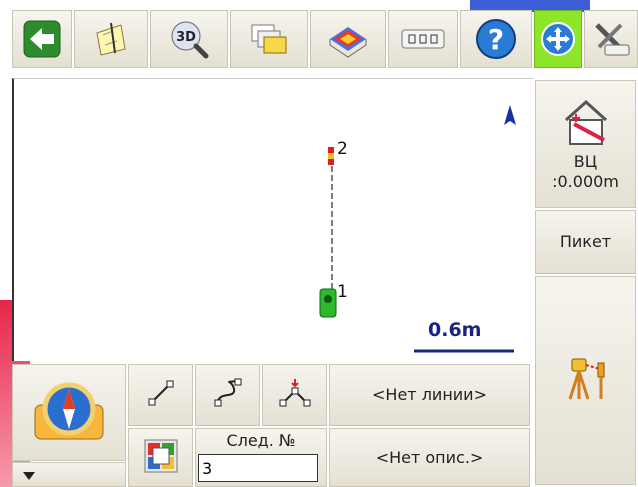 The height and width of the screenshot is (487, 638). I want to click on surveyor-instrument-icon, so click(586, 381).